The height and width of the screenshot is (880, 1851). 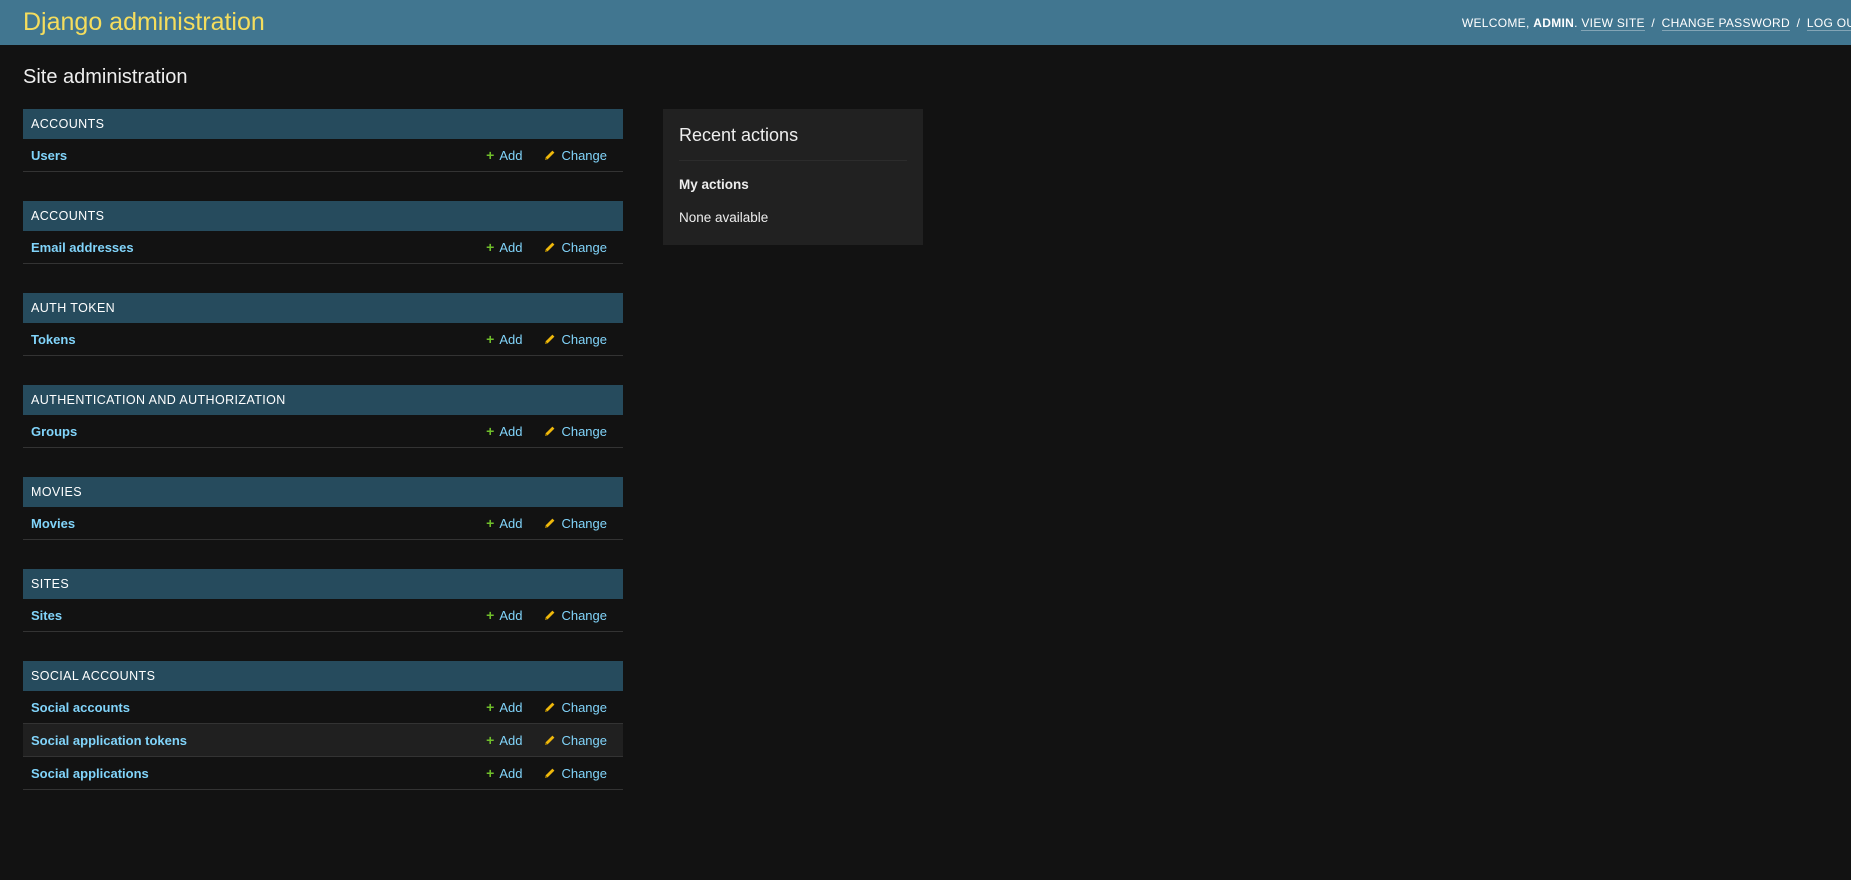 What do you see at coordinates (258, 155) in the screenshot?
I see `model-link: Users` at bounding box center [258, 155].